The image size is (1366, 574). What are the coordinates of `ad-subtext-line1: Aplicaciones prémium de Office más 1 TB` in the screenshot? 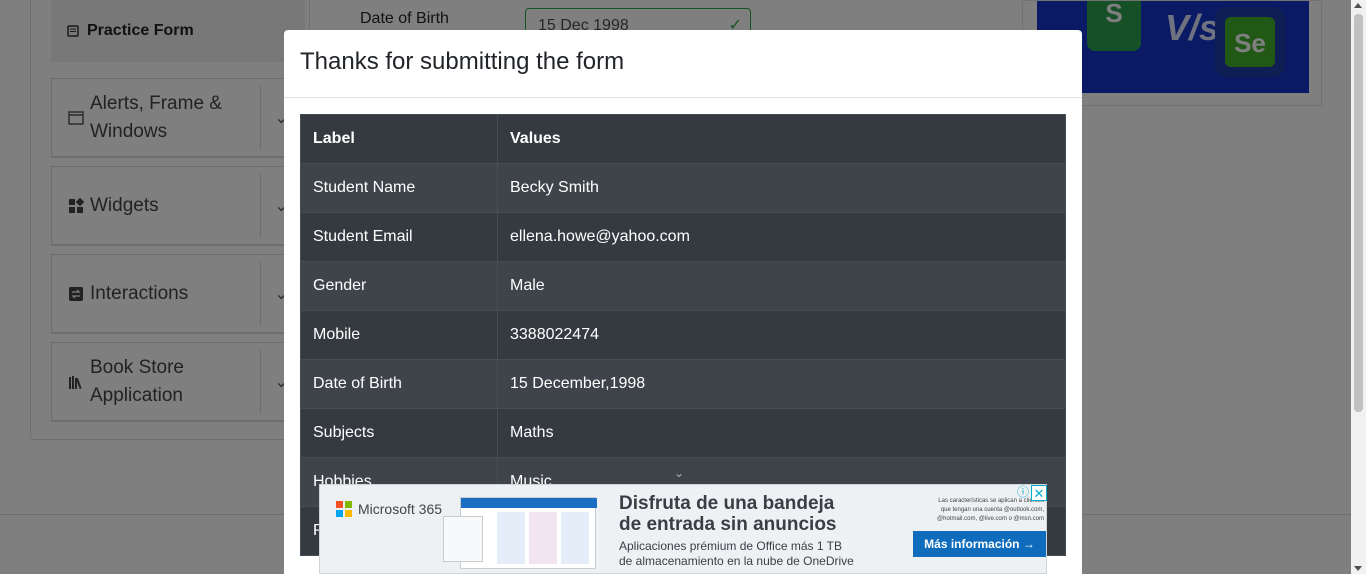 It's located at (730, 546).